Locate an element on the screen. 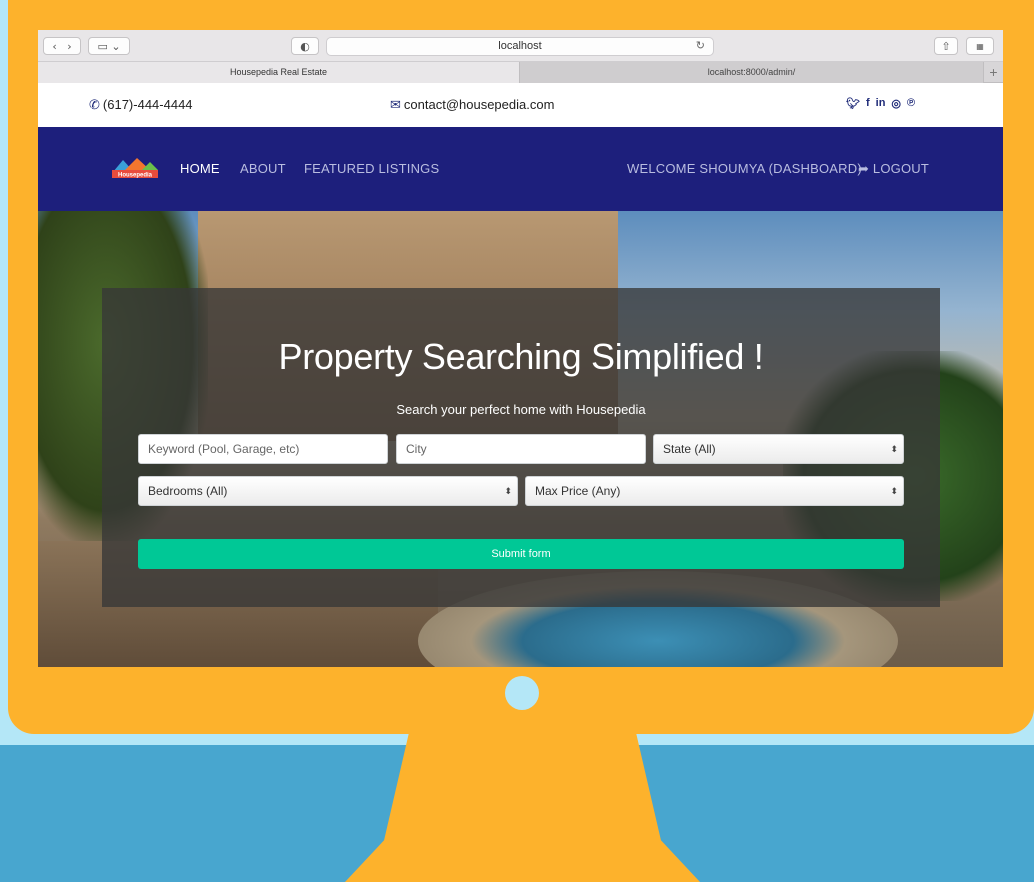 This screenshot has width=1034, height=882. browser-toolbar: ‹ › ▭ ⌄ ◐ localhost ↻ ⇧ ▦ is located at coordinates (520, 46).